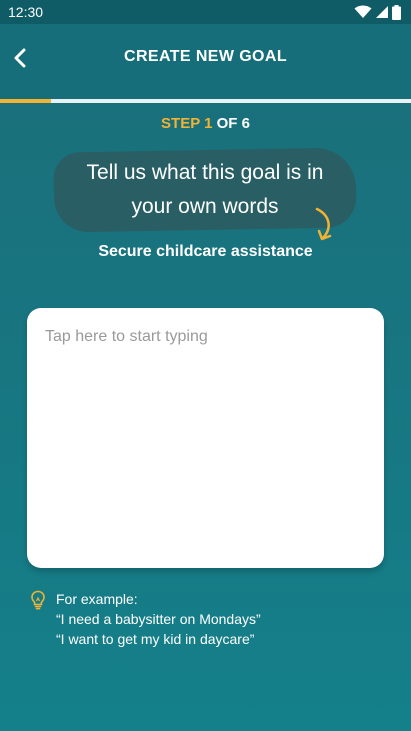  What do you see at coordinates (205, 56) in the screenshot?
I see `page-title: CREATE NEW GOAL` at bounding box center [205, 56].